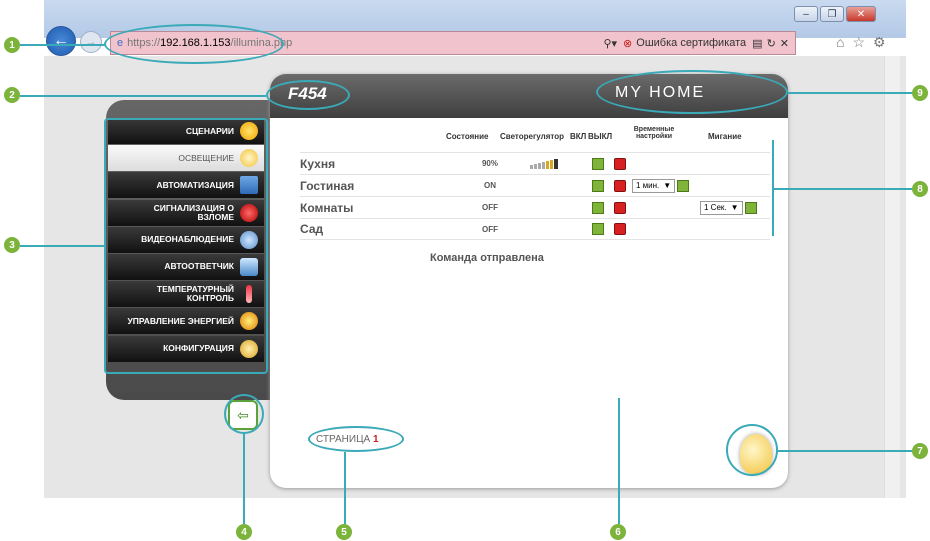 This screenshot has width=930, height=541. What do you see at coordinates (535, 229) in the screenshot?
I see `table-row: Сад OFF` at bounding box center [535, 229].